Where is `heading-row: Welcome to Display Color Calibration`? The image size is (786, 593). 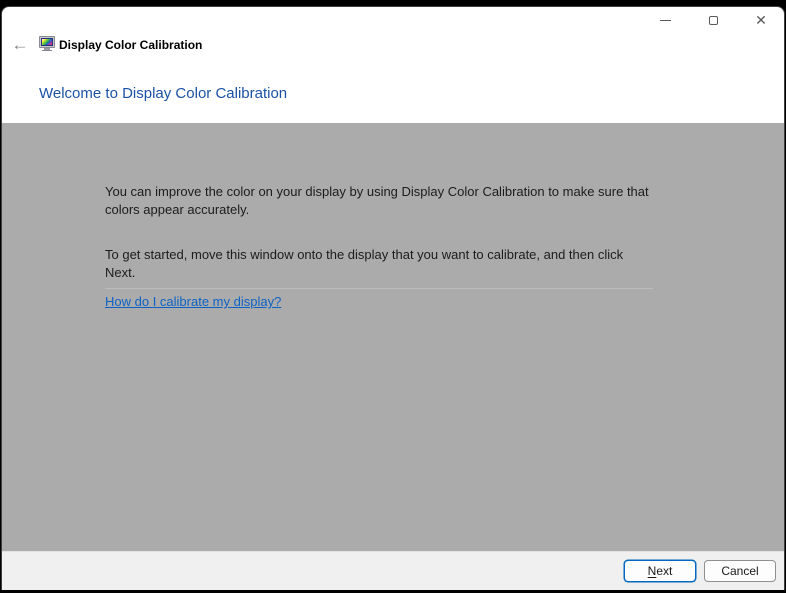 heading-row: Welcome to Display Color Calibration is located at coordinates (393, 93).